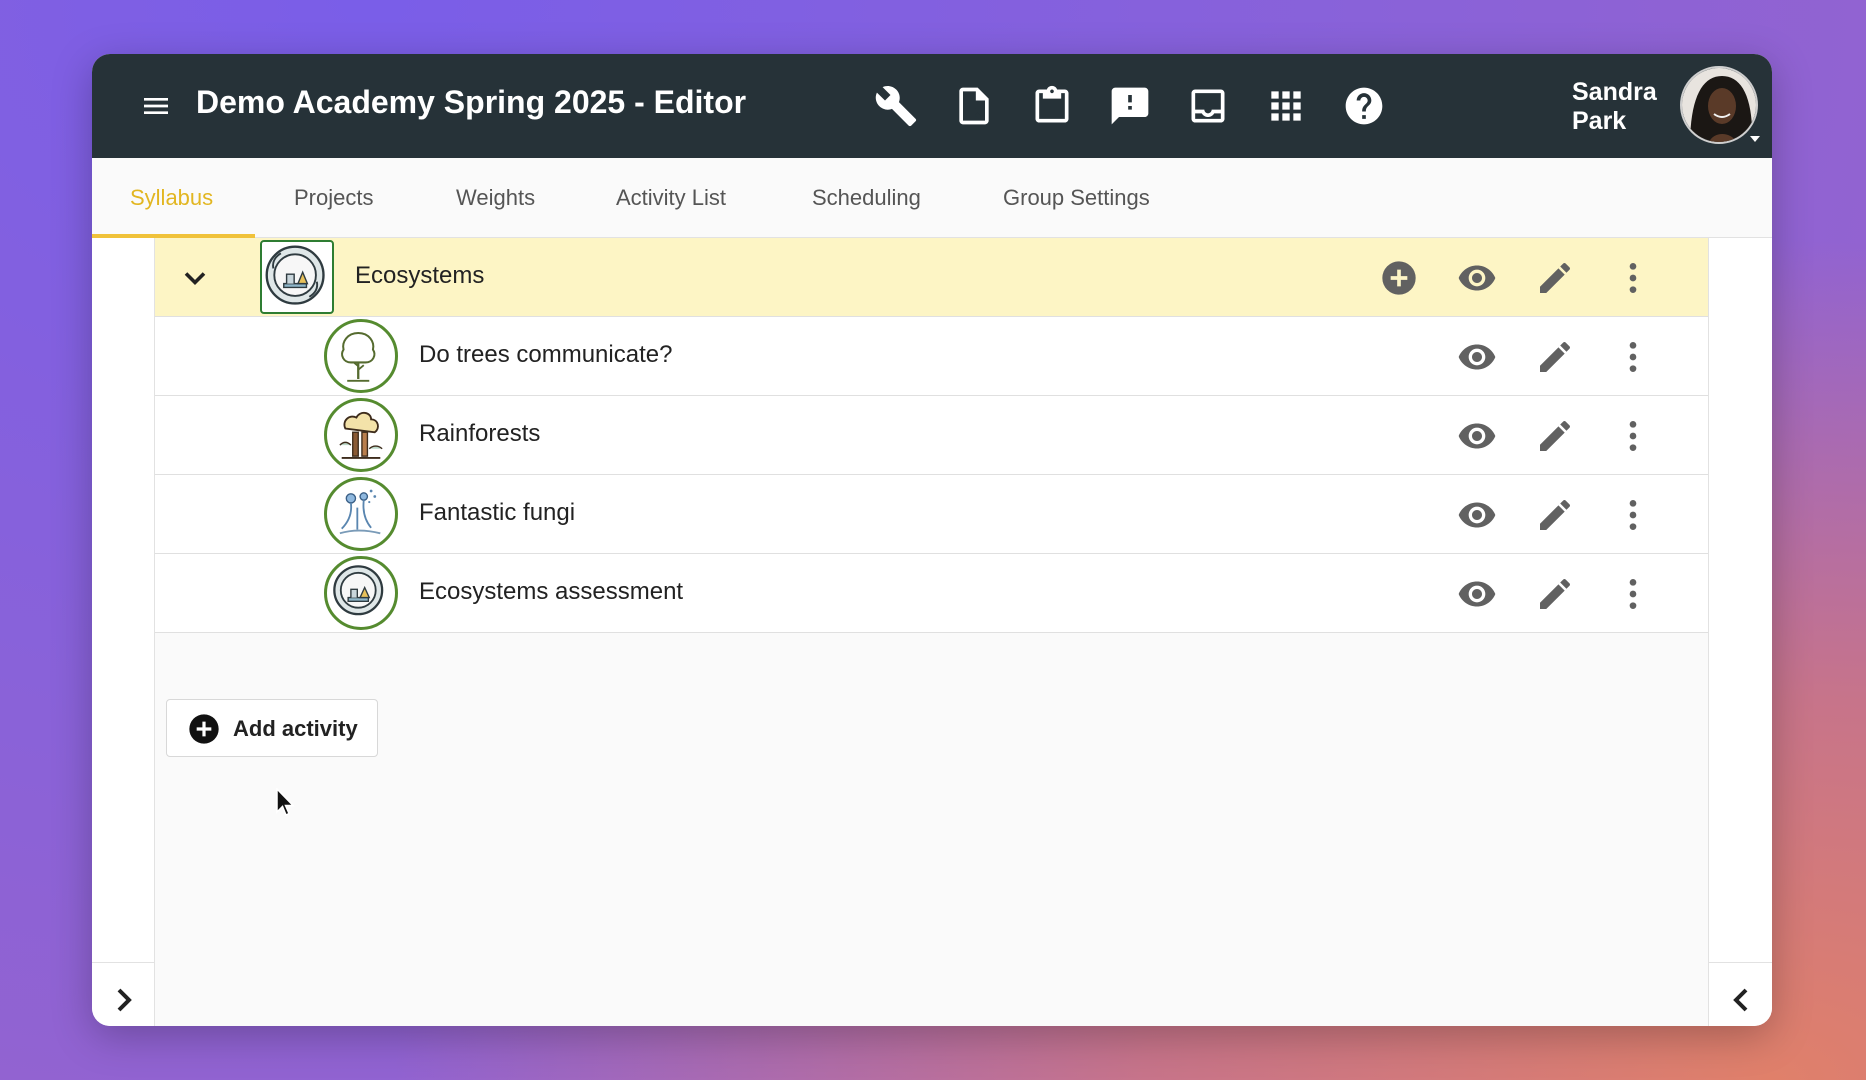 This screenshot has height=1080, width=1866. Describe the element at coordinates (1719, 105) in the screenshot. I see `avatar` at that location.